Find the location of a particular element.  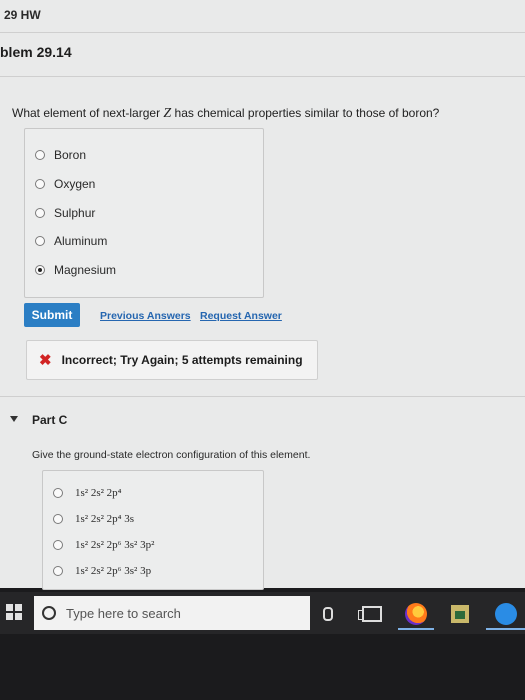

collapse-caret-icon is located at coordinates (14, 419).